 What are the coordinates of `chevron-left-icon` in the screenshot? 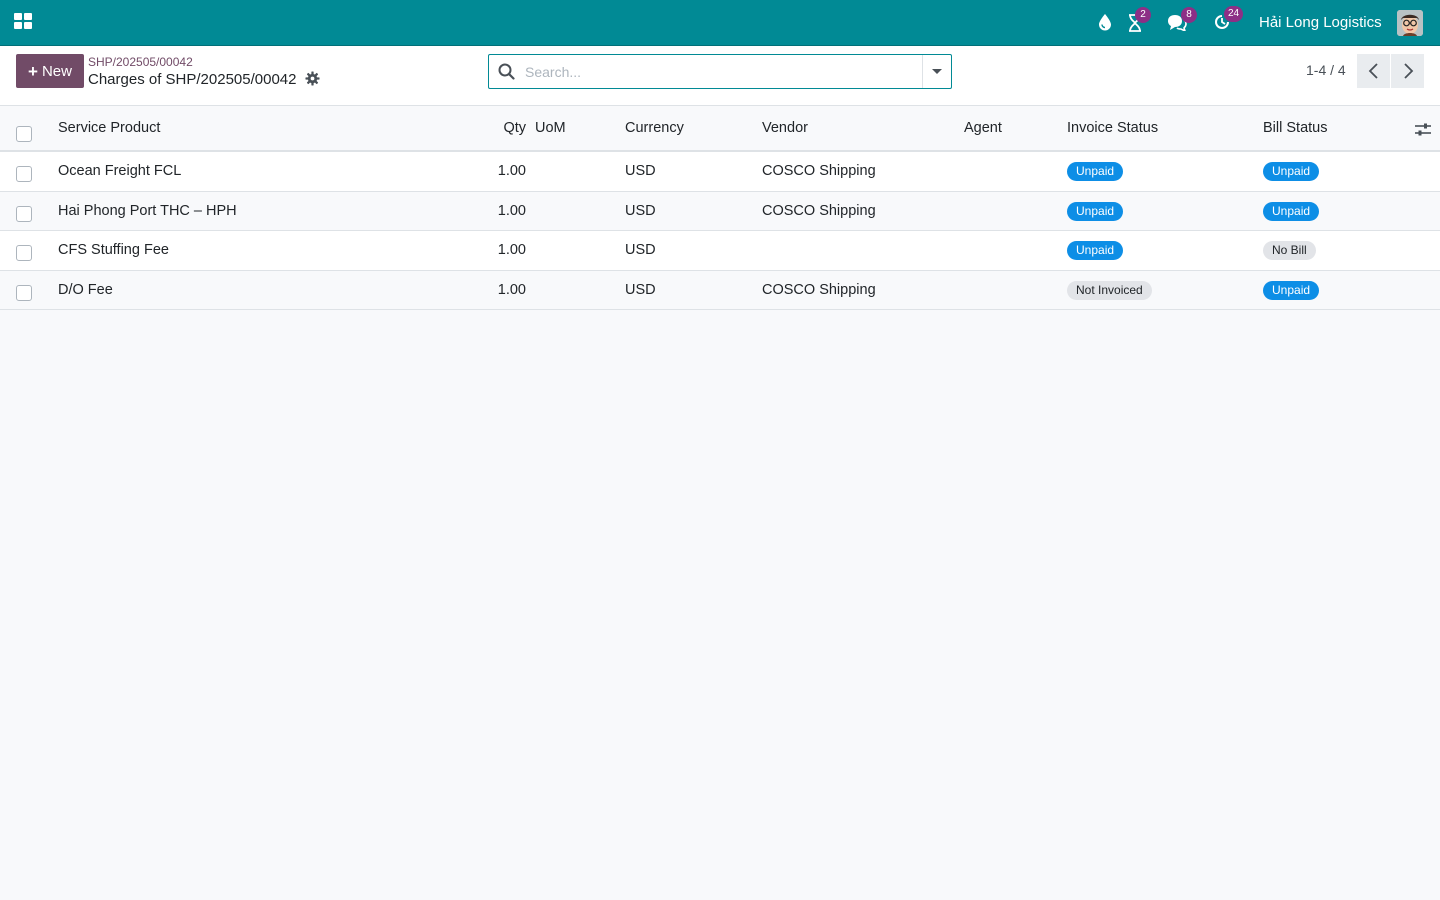 It's located at (1373, 71).